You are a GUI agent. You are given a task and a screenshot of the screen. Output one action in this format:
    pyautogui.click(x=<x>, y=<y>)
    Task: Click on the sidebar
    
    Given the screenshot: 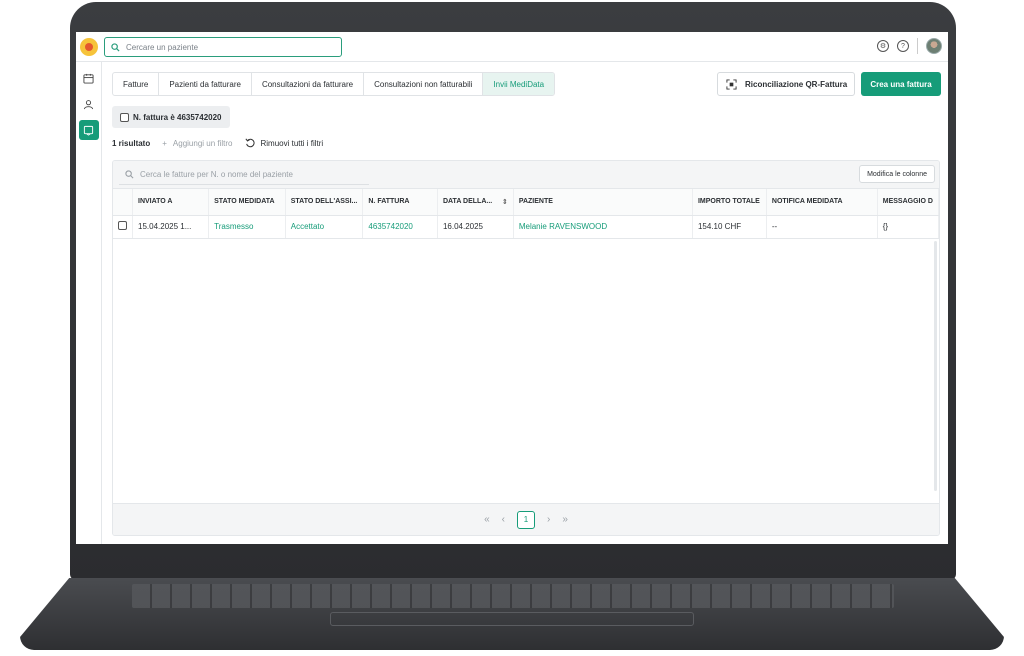 What is the action you would take?
    pyautogui.click(x=89, y=303)
    